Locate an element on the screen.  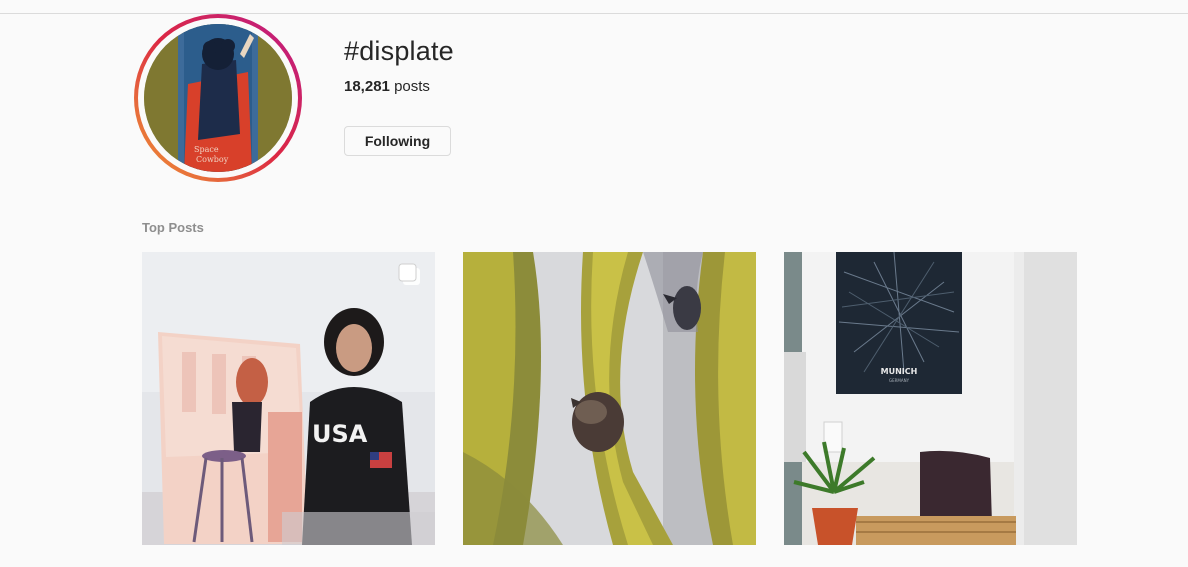
avatar-image: Space Cowboy is located at coordinates (218, 98).